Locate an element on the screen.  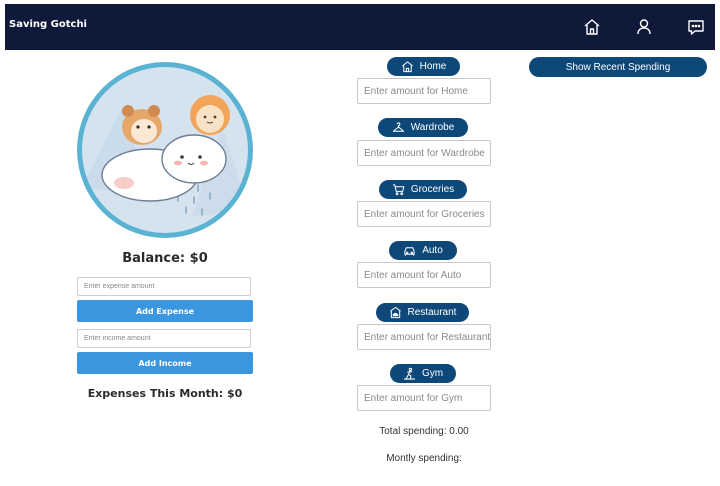
cart-icon is located at coordinates (398, 190).